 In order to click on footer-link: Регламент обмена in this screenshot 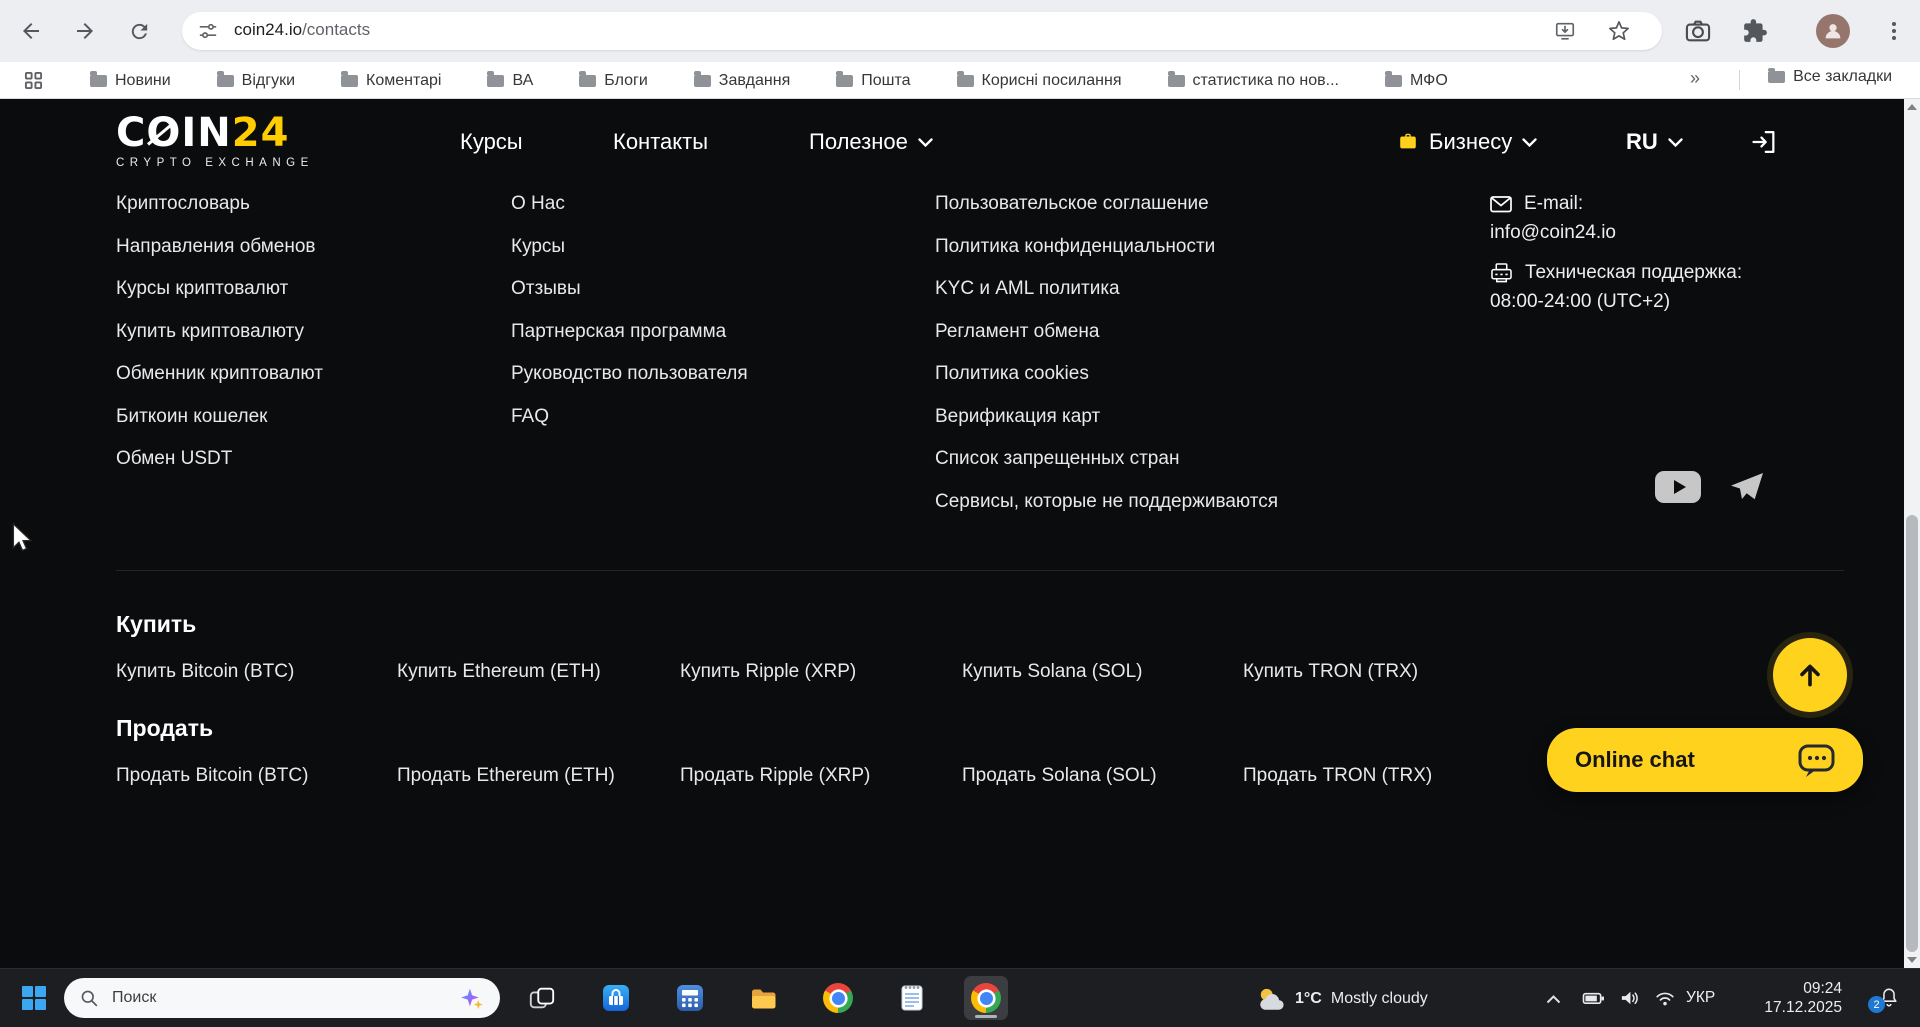, I will do `click(1106, 332)`.